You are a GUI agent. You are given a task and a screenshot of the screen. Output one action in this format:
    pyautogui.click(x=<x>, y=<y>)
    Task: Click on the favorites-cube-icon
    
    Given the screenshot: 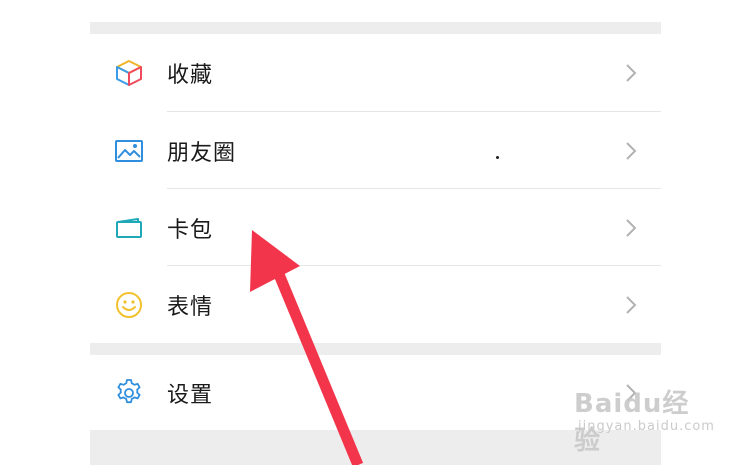 What is the action you would take?
    pyautogui.click(x=129, y=72)
    